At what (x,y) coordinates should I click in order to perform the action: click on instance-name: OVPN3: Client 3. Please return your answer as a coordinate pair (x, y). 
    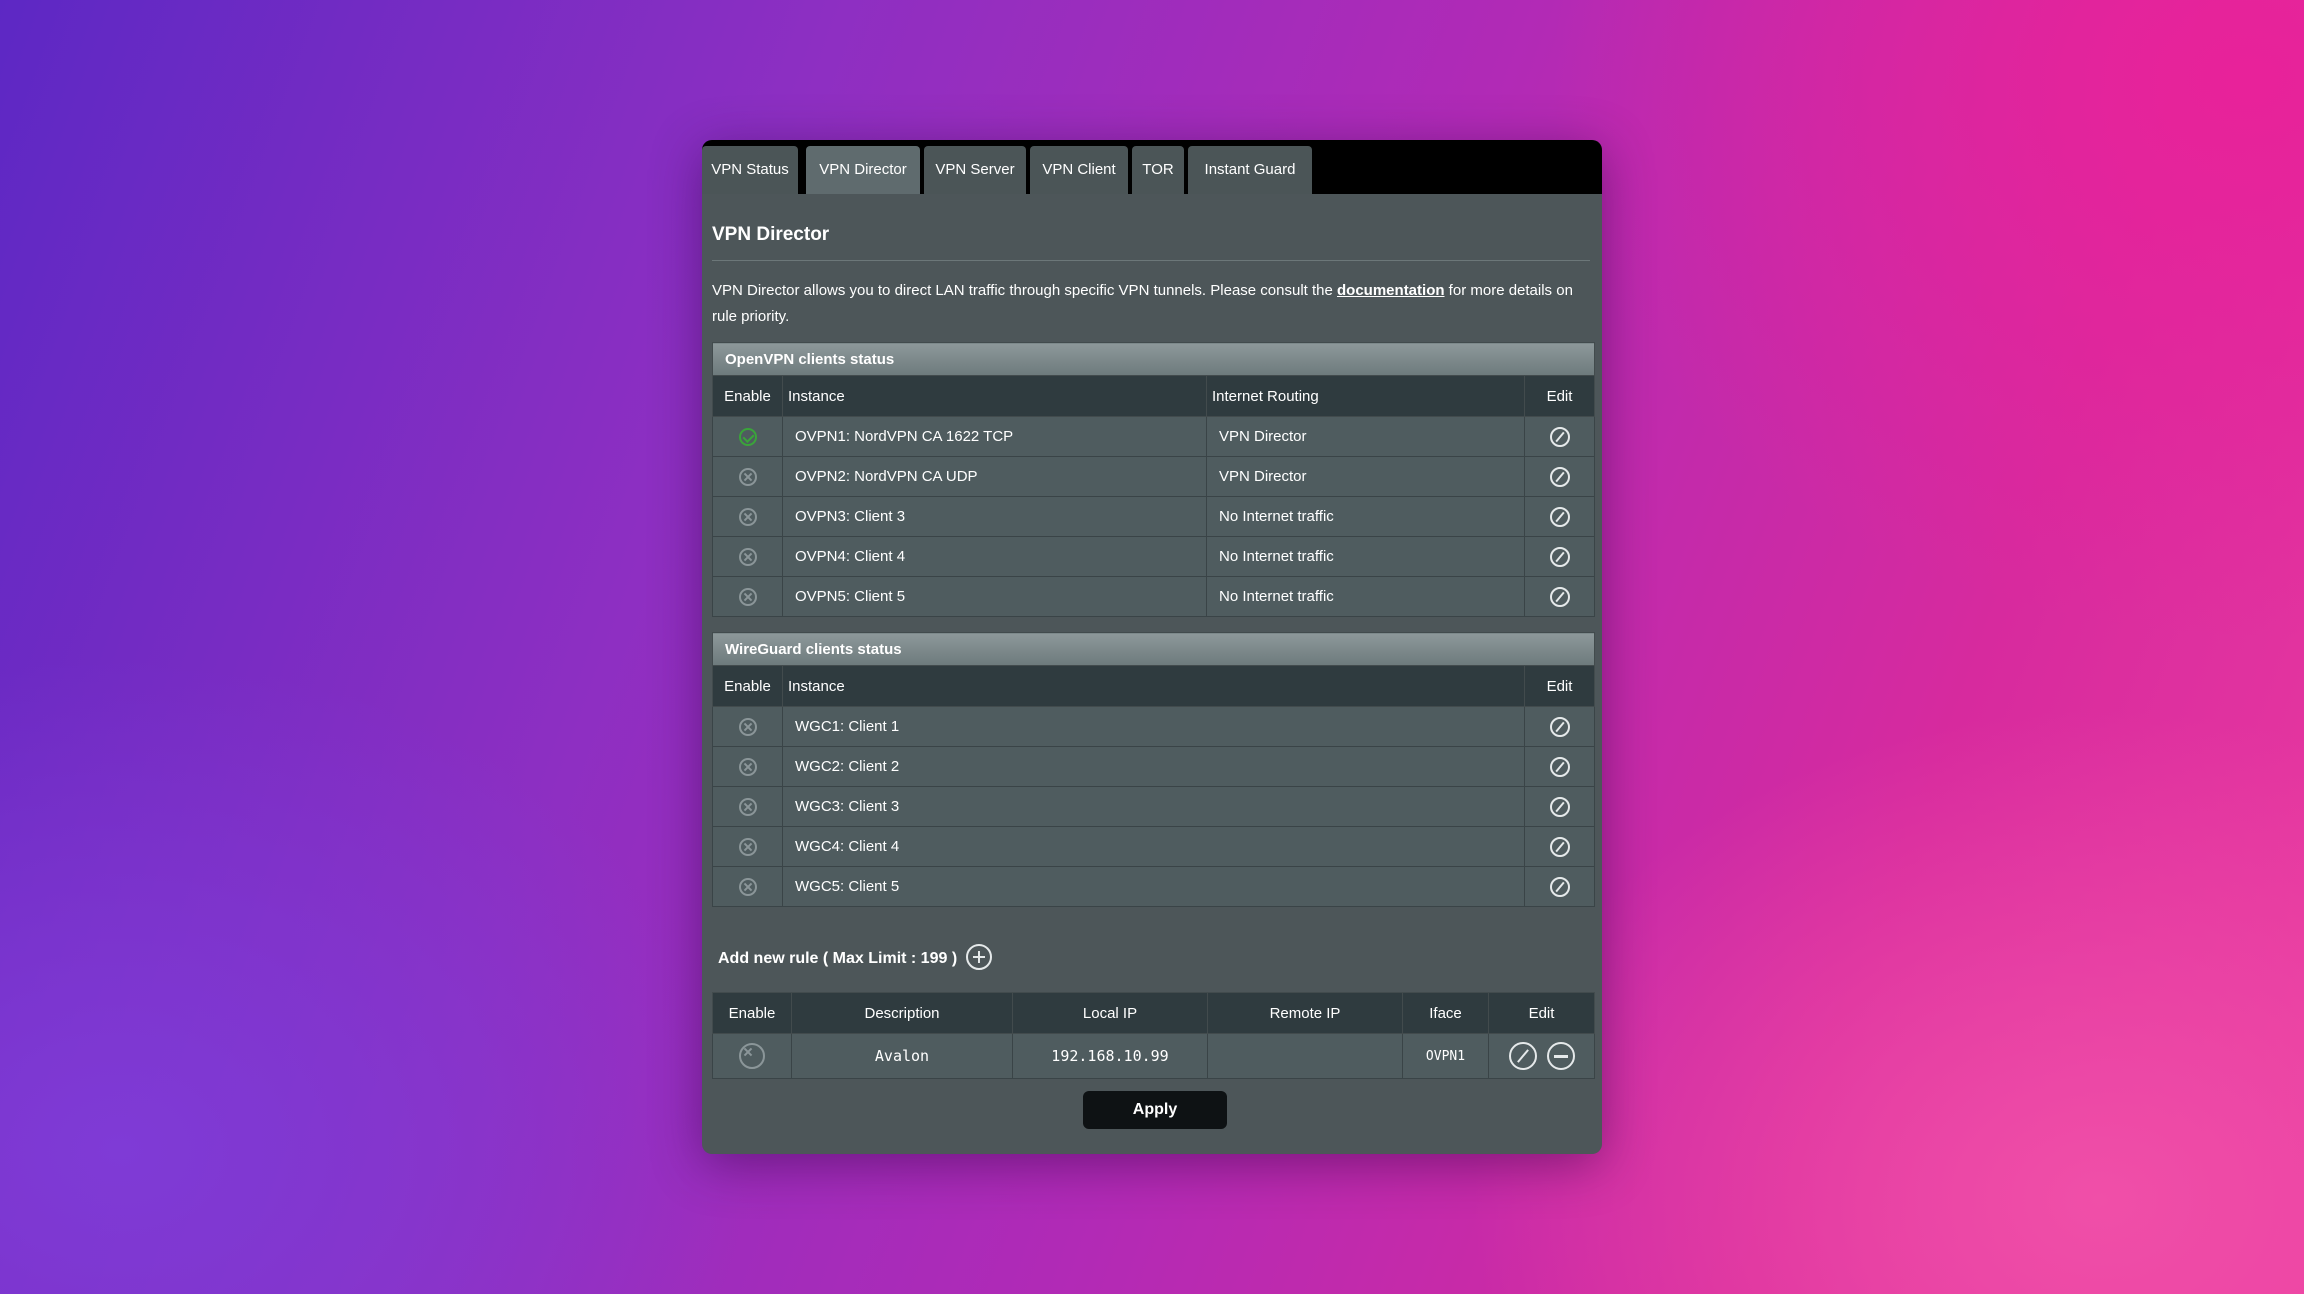
    Looking at the image, I should click on (994, 516).